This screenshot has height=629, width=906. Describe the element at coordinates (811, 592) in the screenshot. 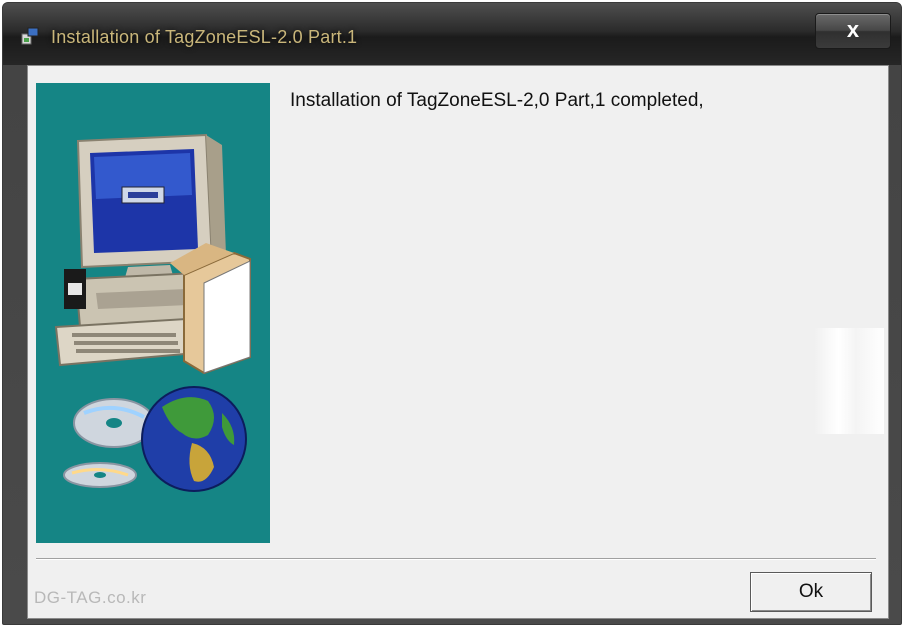

I see `ok-button: Ok` at that location.